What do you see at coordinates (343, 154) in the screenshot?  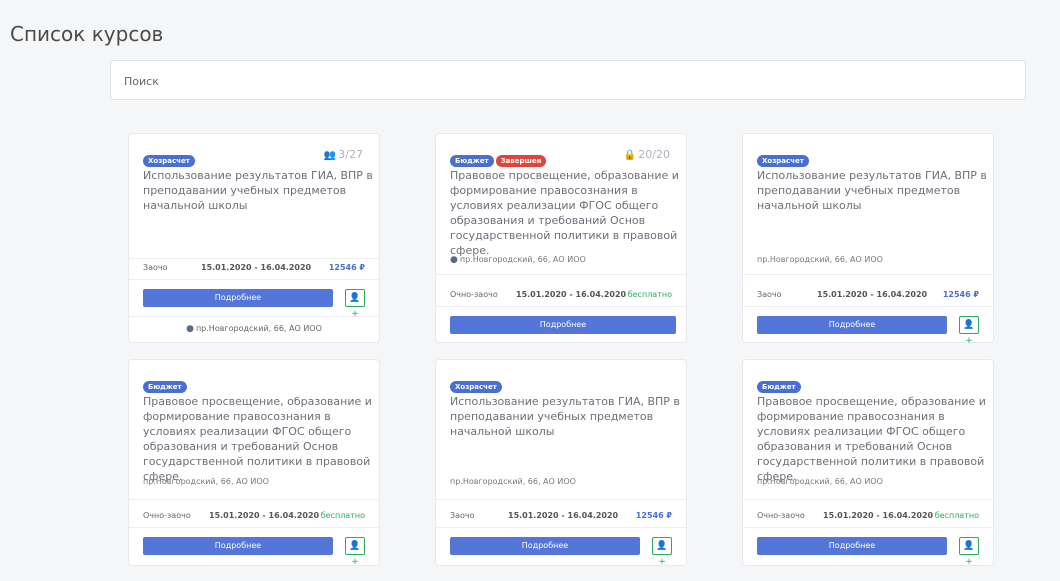 I see `seats-counter: 👥 3/27` at bounding box center [343, 154].